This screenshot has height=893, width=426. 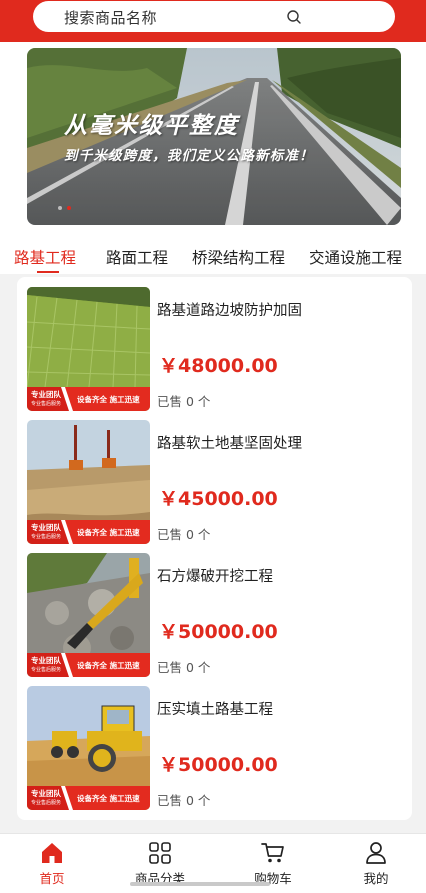 What do you see at coordinates (229, 442) in the screenshot?
I see `product-title: 路基软土地基坚固处理` at bounding box center [229, 442].